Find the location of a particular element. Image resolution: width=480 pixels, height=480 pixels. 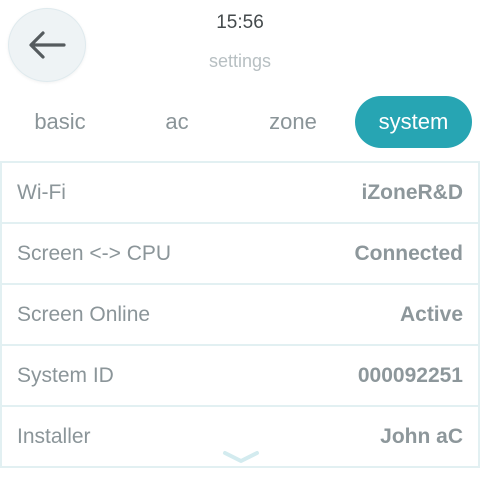

setting-row-screen-cpu: Screen <-> CPU Connected is located at coordinates (240, 254).